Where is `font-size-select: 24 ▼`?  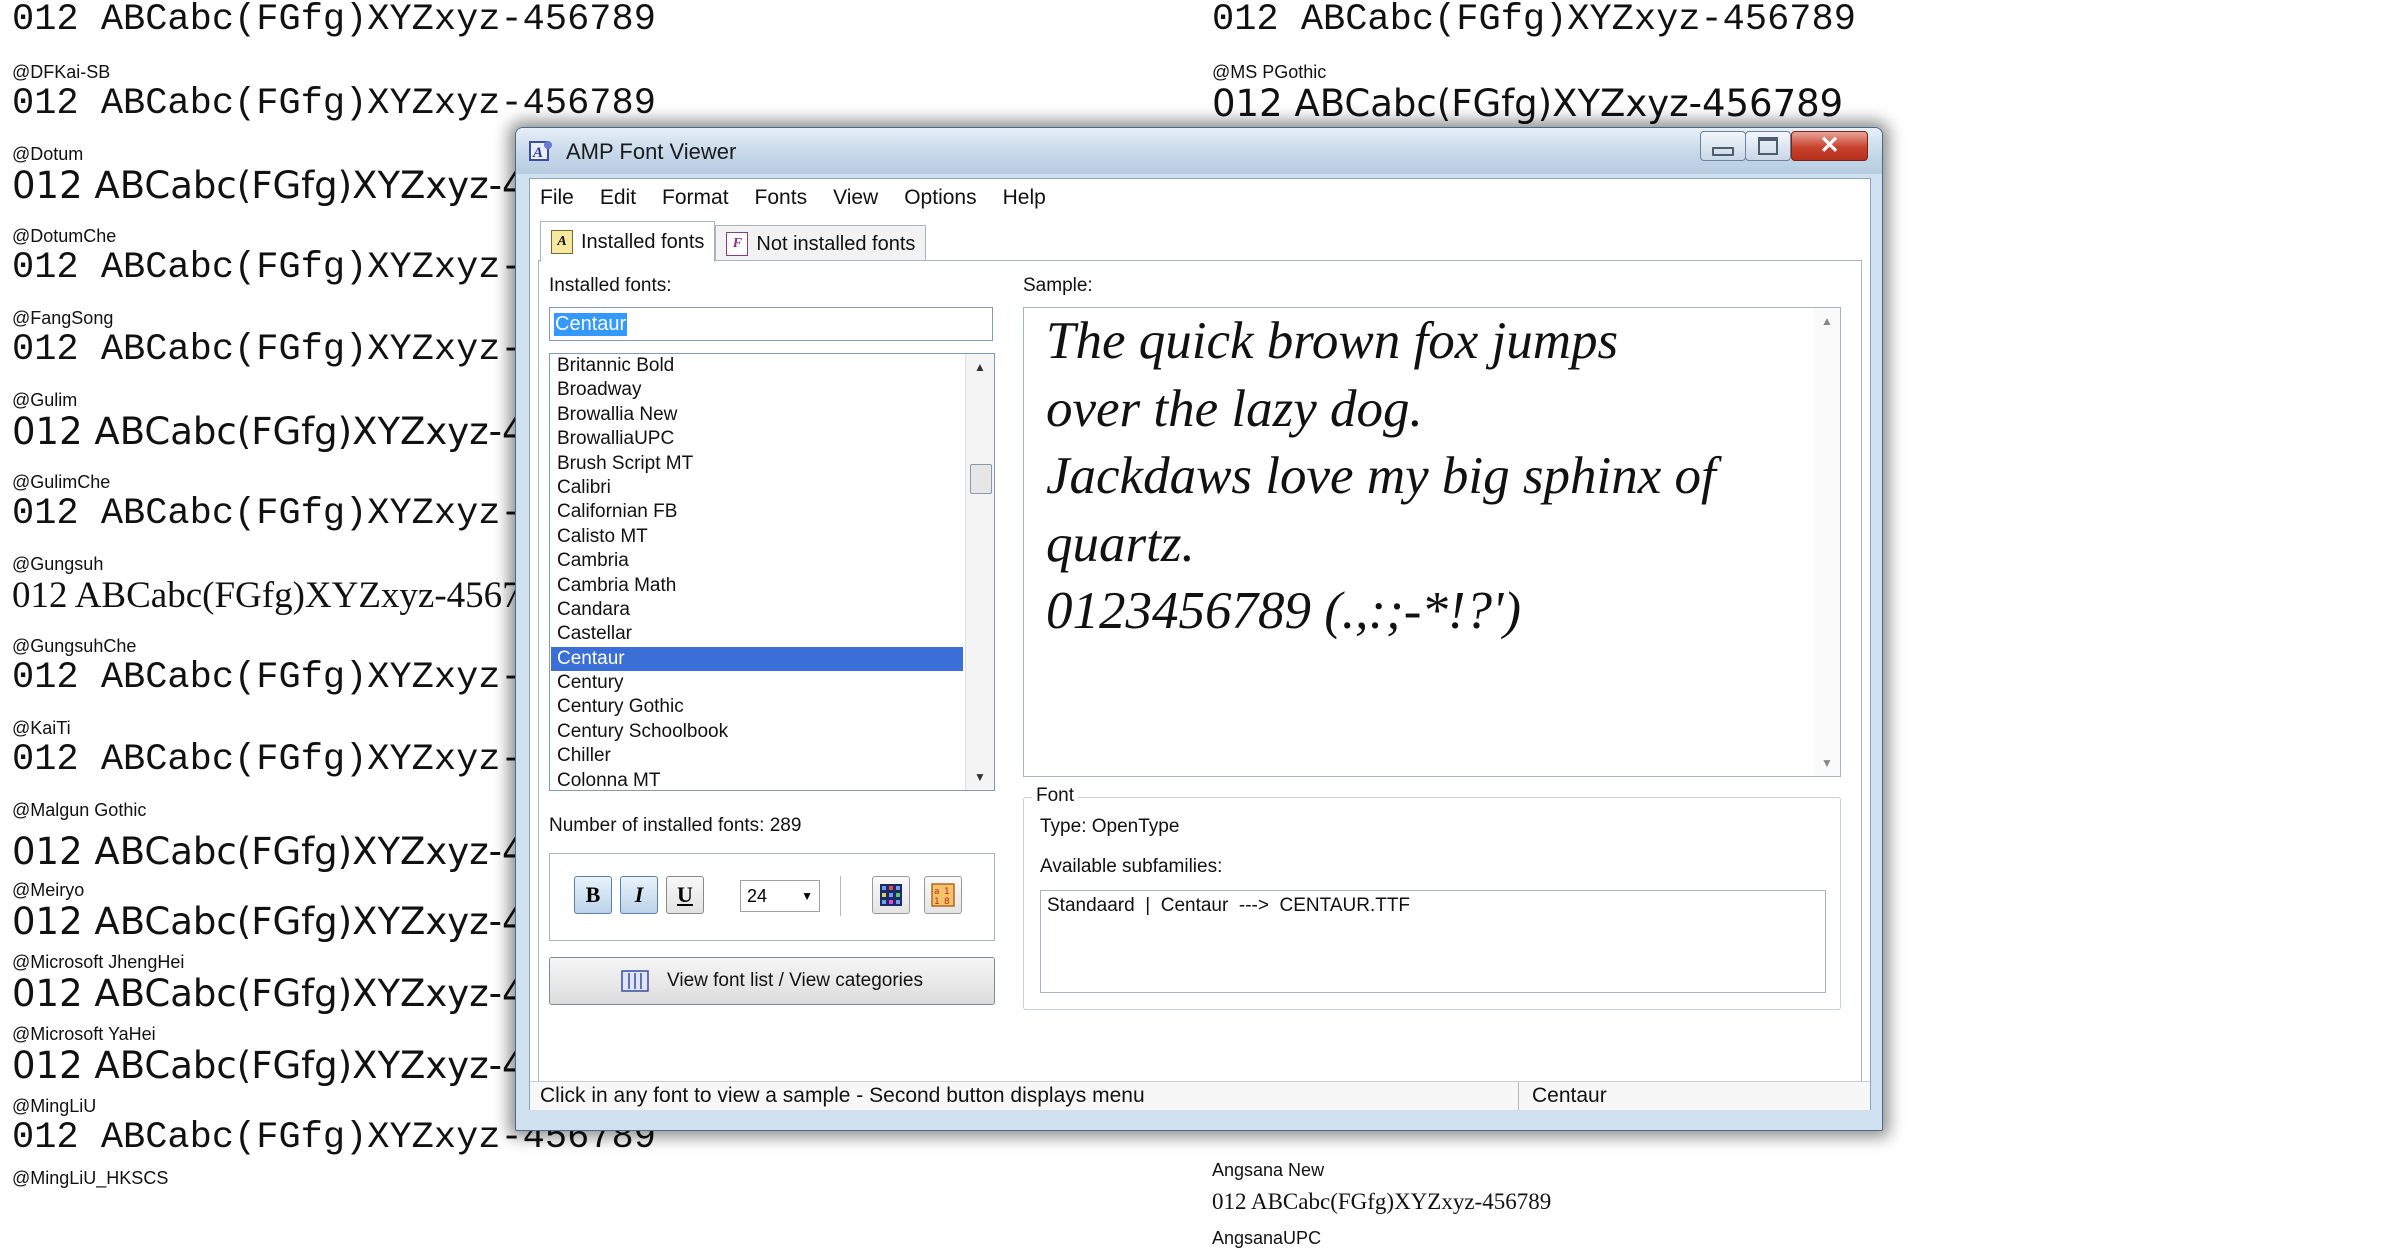
font-size-select: 24 ▼ is located at coordinates (780, 896).